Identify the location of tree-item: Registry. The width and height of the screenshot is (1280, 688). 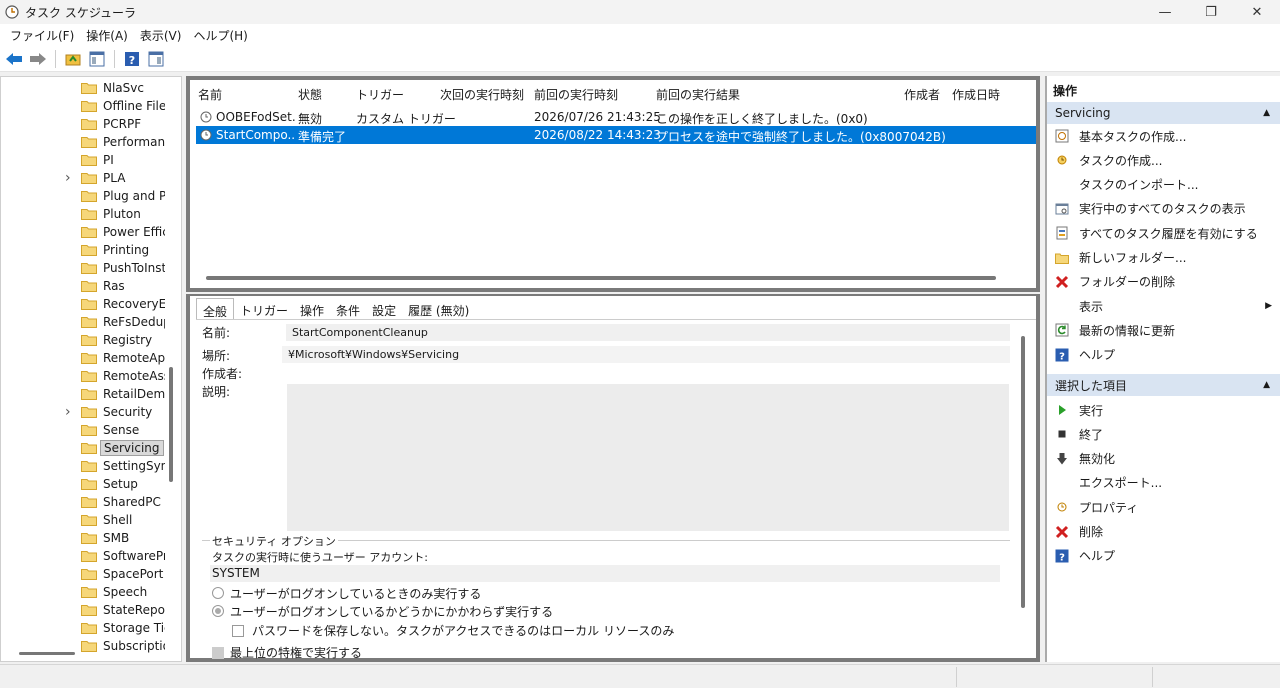
(87, 340).